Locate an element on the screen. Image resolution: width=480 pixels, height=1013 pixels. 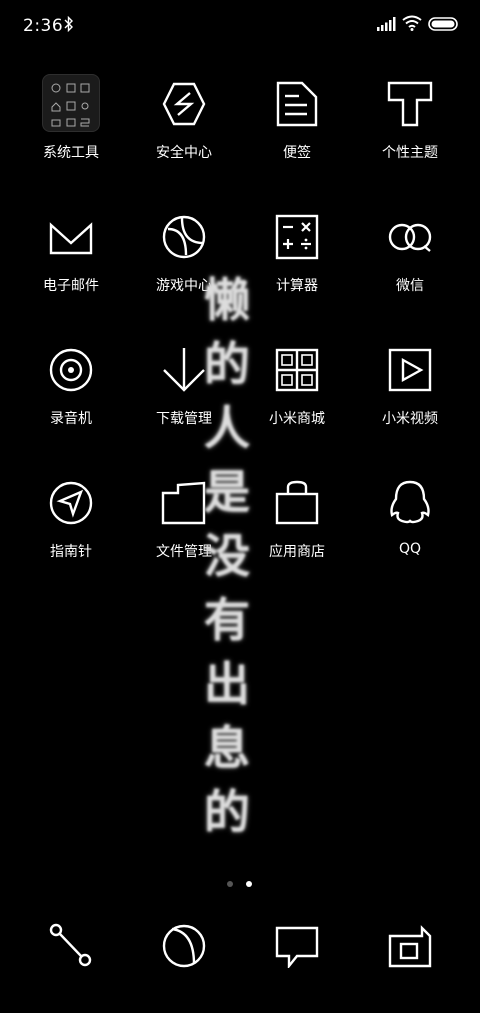
app-security-center: 安全中心 is located at coordinates (184, 121).